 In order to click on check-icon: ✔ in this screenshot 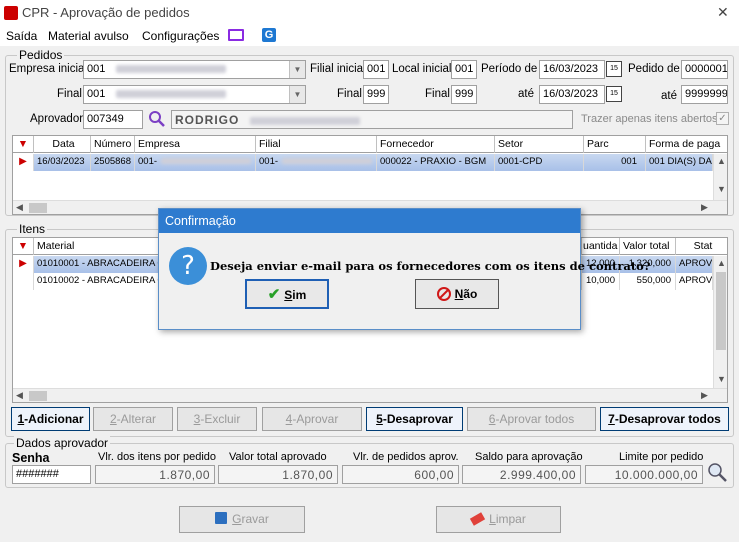, I will do `click(274, 294)`.